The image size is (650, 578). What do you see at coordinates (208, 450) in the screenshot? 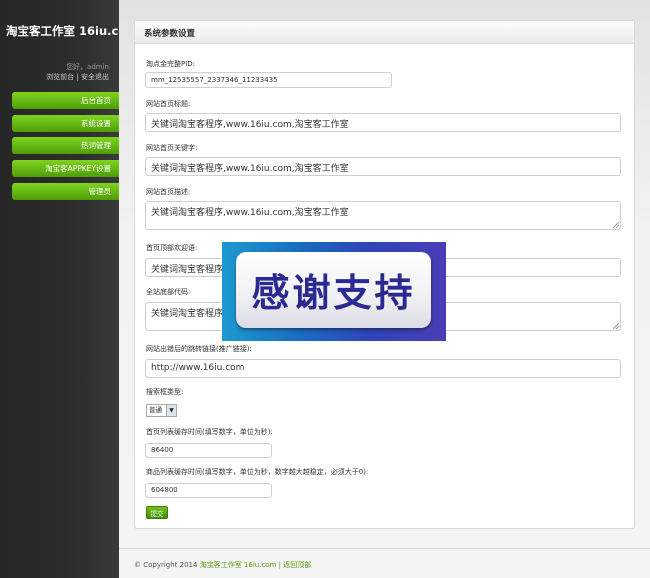
I see `cache-home-input: 86400` at bounding box center [208, 450].